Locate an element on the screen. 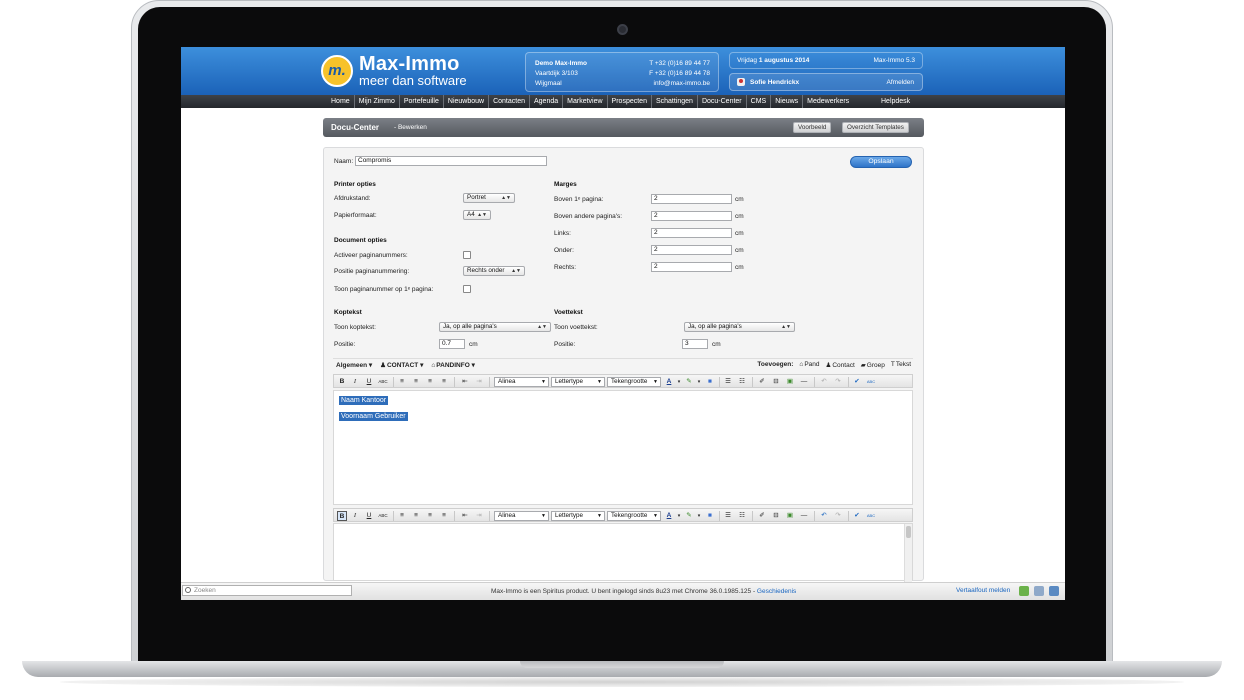 The width and height of the screenshot is (1244, 700). paragraph-select: Alinea ▼ is located at coordinates (521, 516).